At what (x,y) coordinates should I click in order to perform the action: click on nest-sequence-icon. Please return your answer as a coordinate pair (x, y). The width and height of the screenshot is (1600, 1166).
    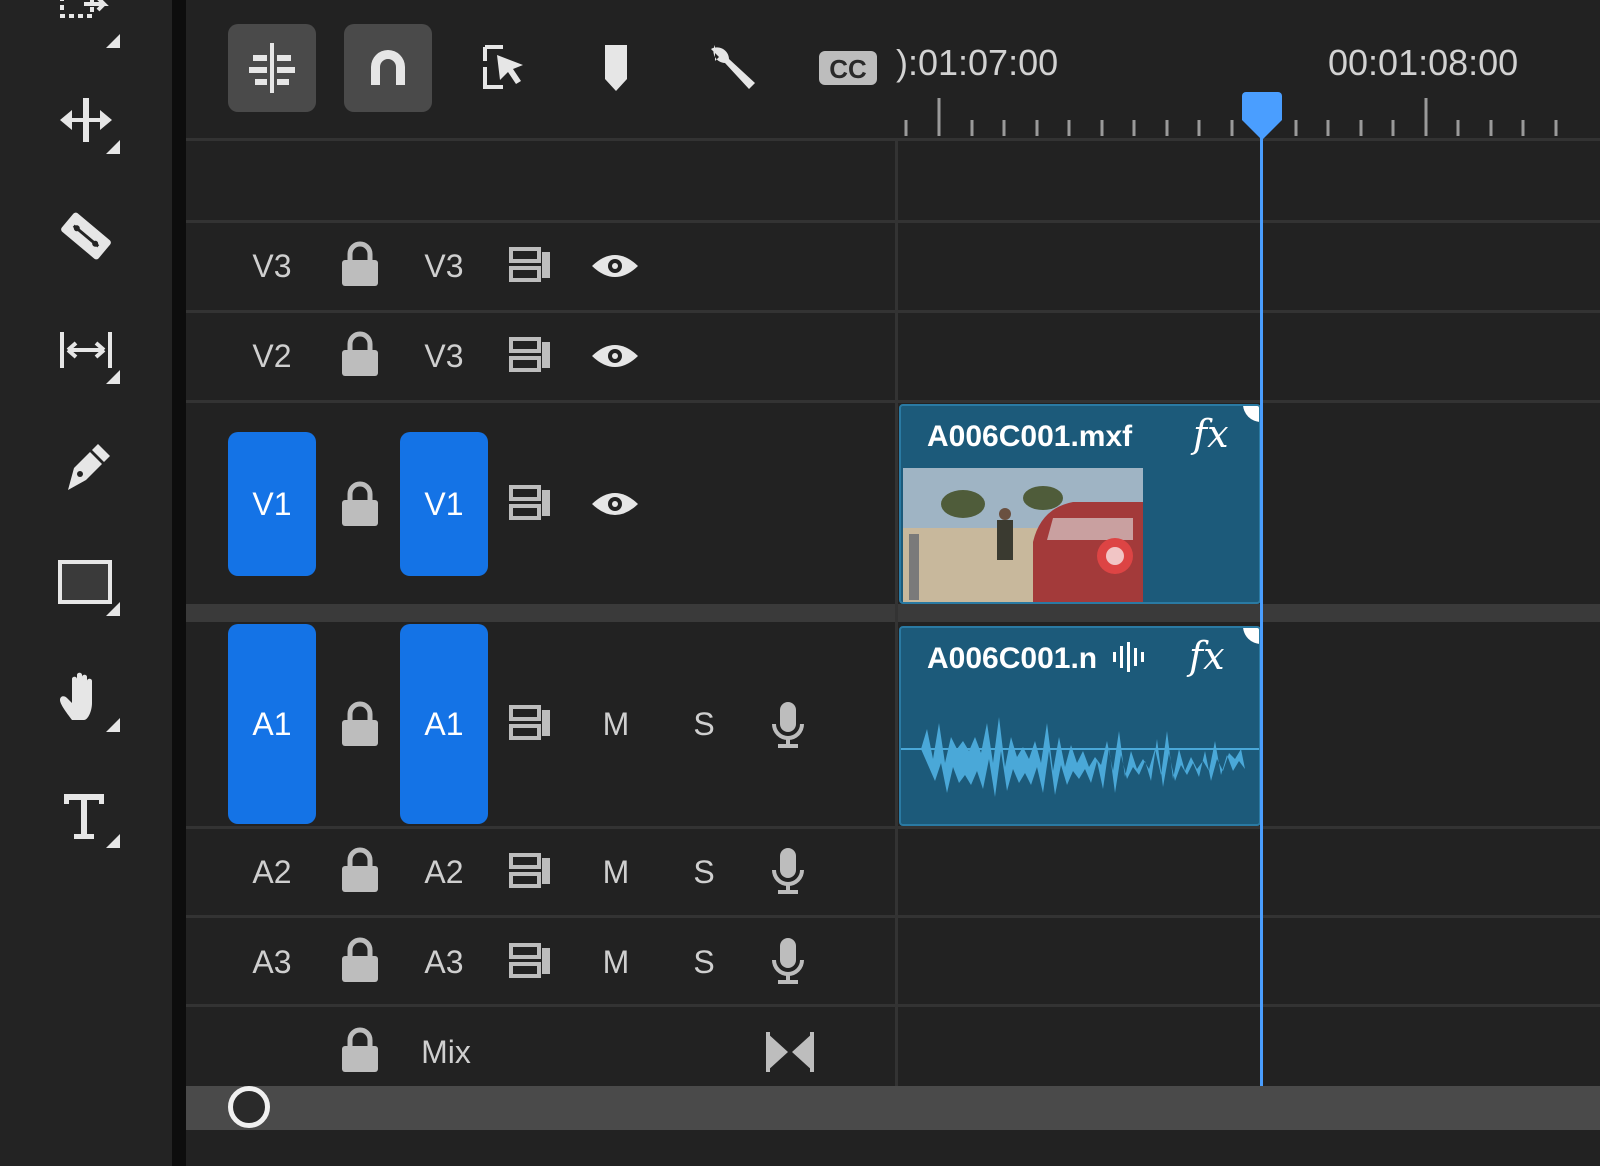
    Looking at the image, I should click on (272, 68).